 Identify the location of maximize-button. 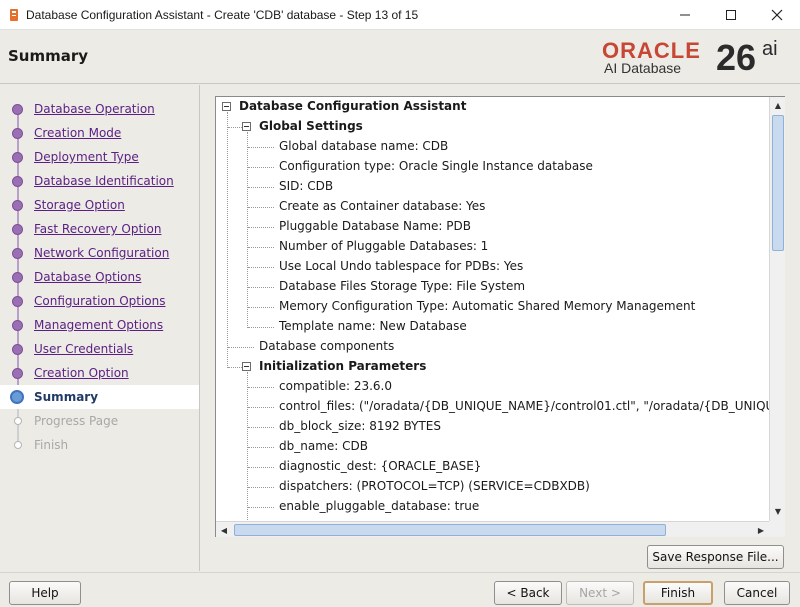
(731, 15).